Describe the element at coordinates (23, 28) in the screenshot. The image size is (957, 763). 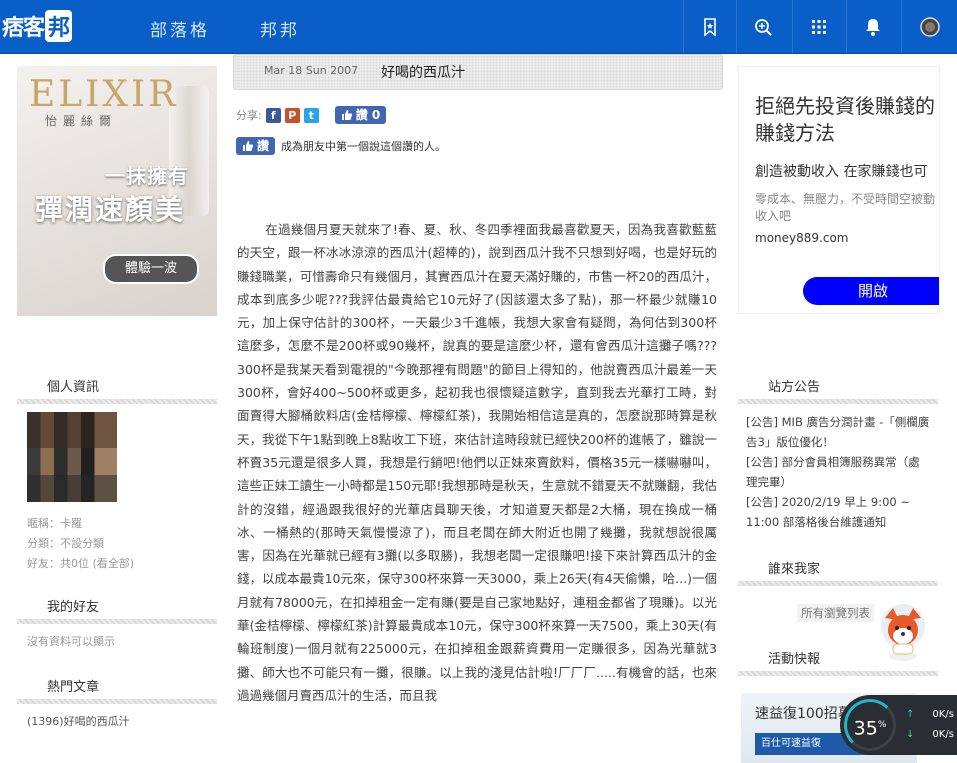
I see `logo-text: 痞客` at that location.